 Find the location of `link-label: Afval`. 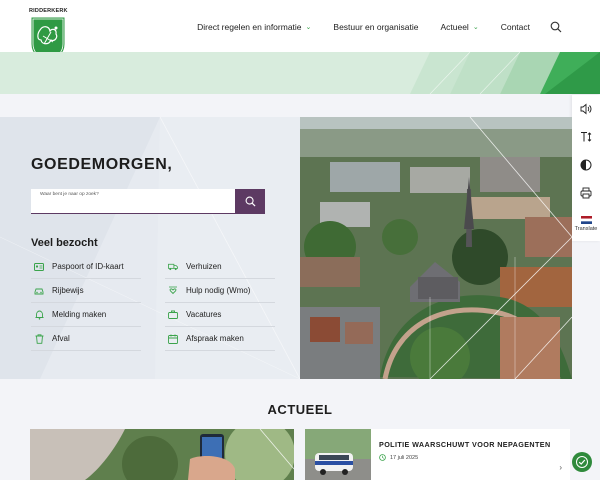

link-label: Afval is located at coordinates (61, 338).